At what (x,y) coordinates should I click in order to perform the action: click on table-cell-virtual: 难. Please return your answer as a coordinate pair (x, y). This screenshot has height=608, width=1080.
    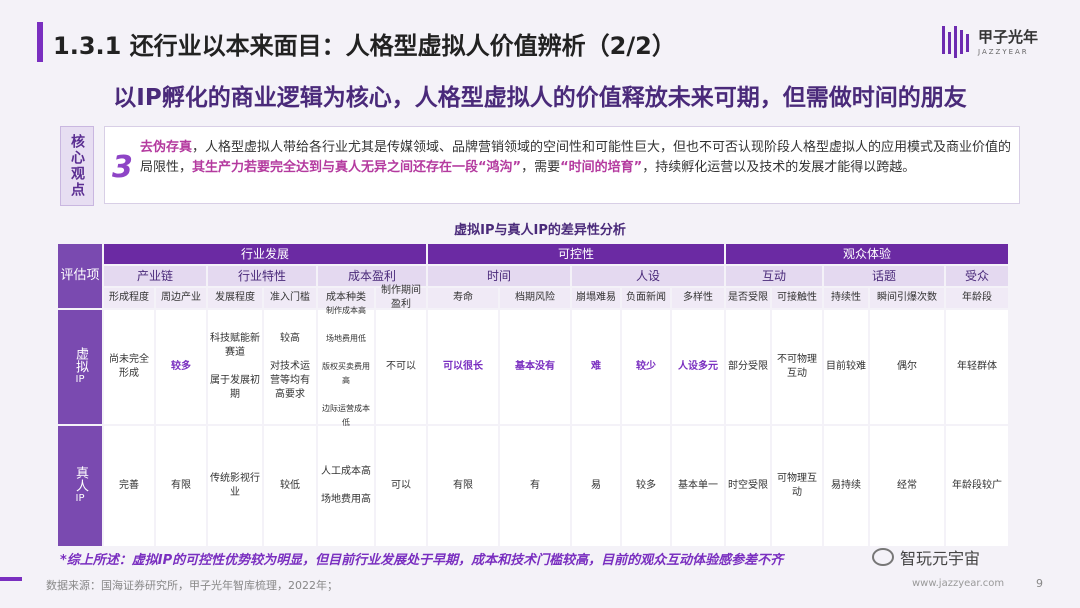
    Looking at the image, I should click on (596, 367).